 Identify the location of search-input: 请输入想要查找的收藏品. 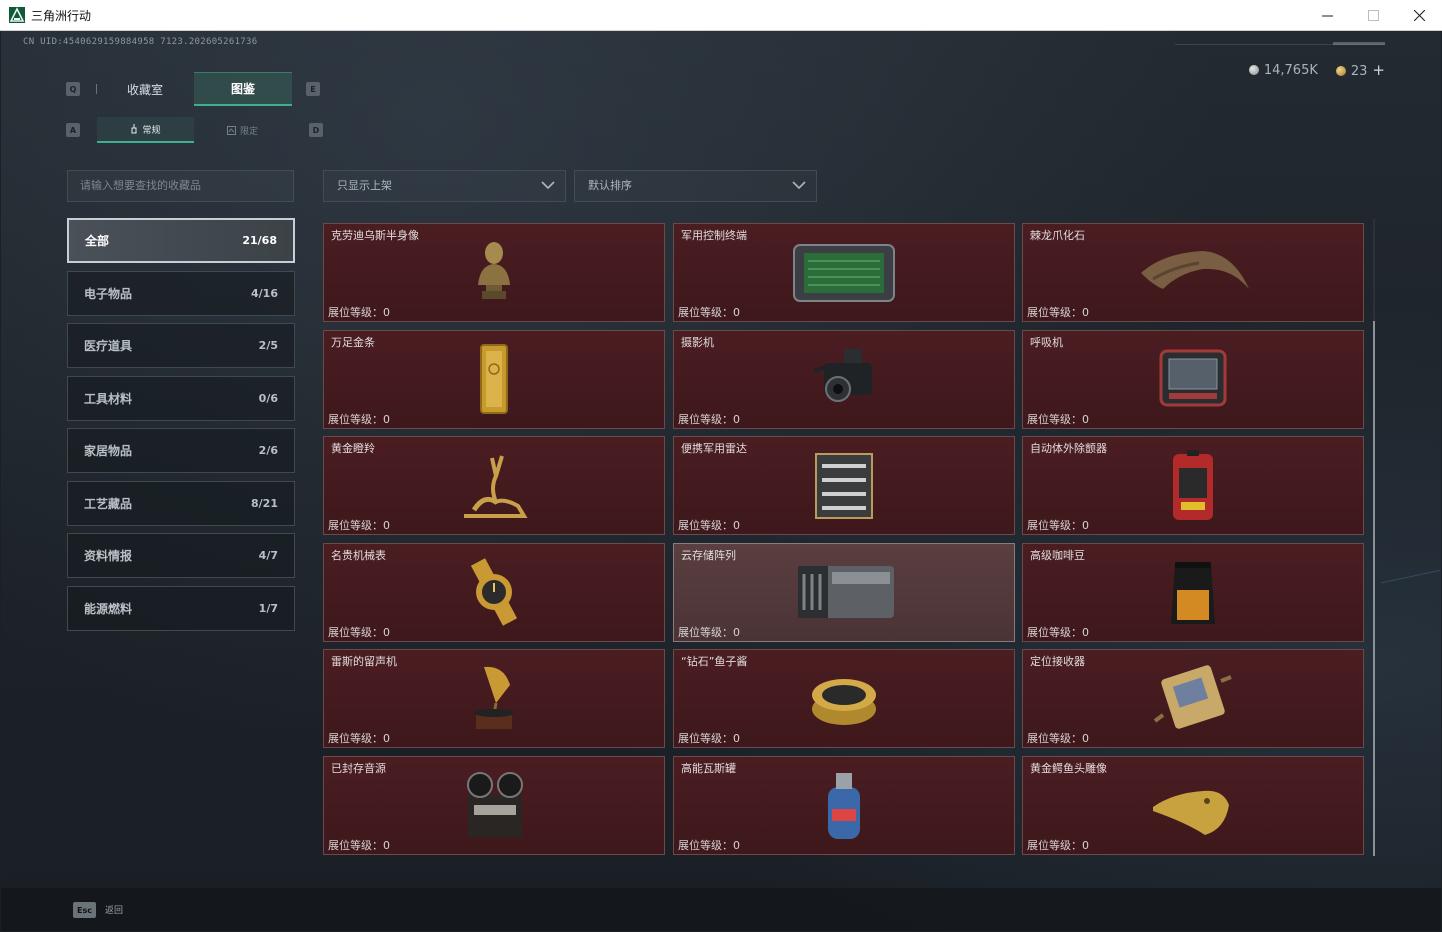
(180, 186).